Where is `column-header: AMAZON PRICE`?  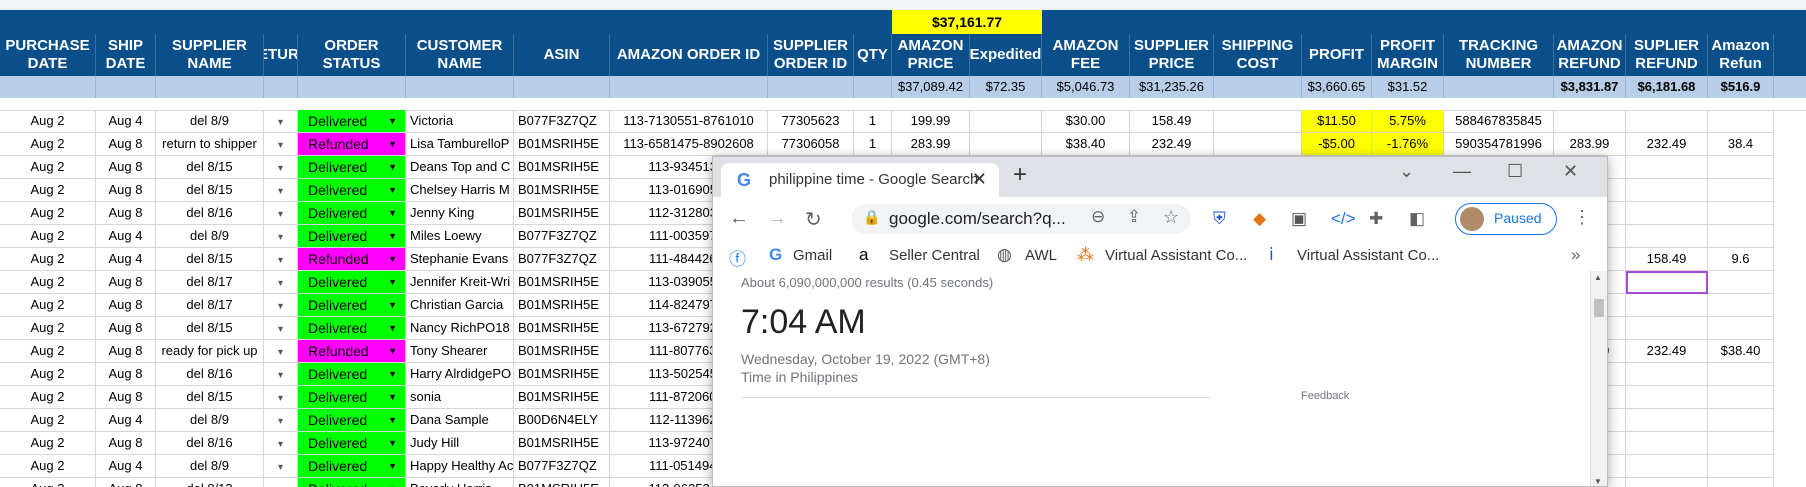
column-header: AMAZON PRICE is located at coordinates (931, 55).